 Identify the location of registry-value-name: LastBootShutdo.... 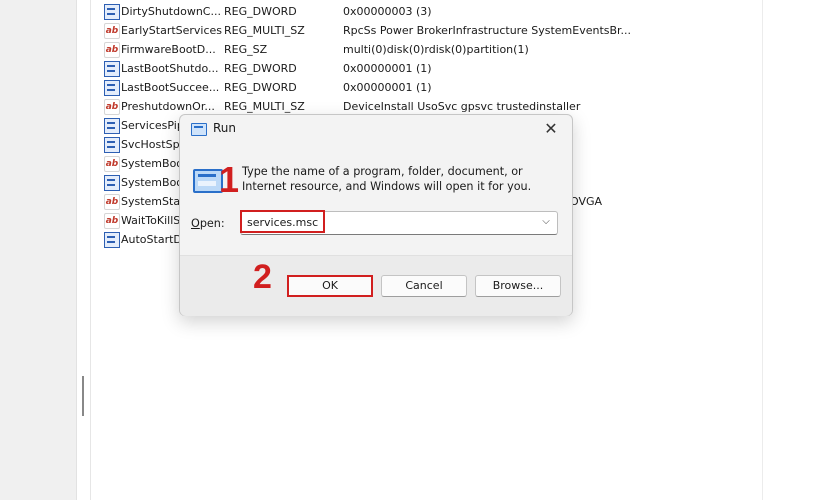
(170, 68).